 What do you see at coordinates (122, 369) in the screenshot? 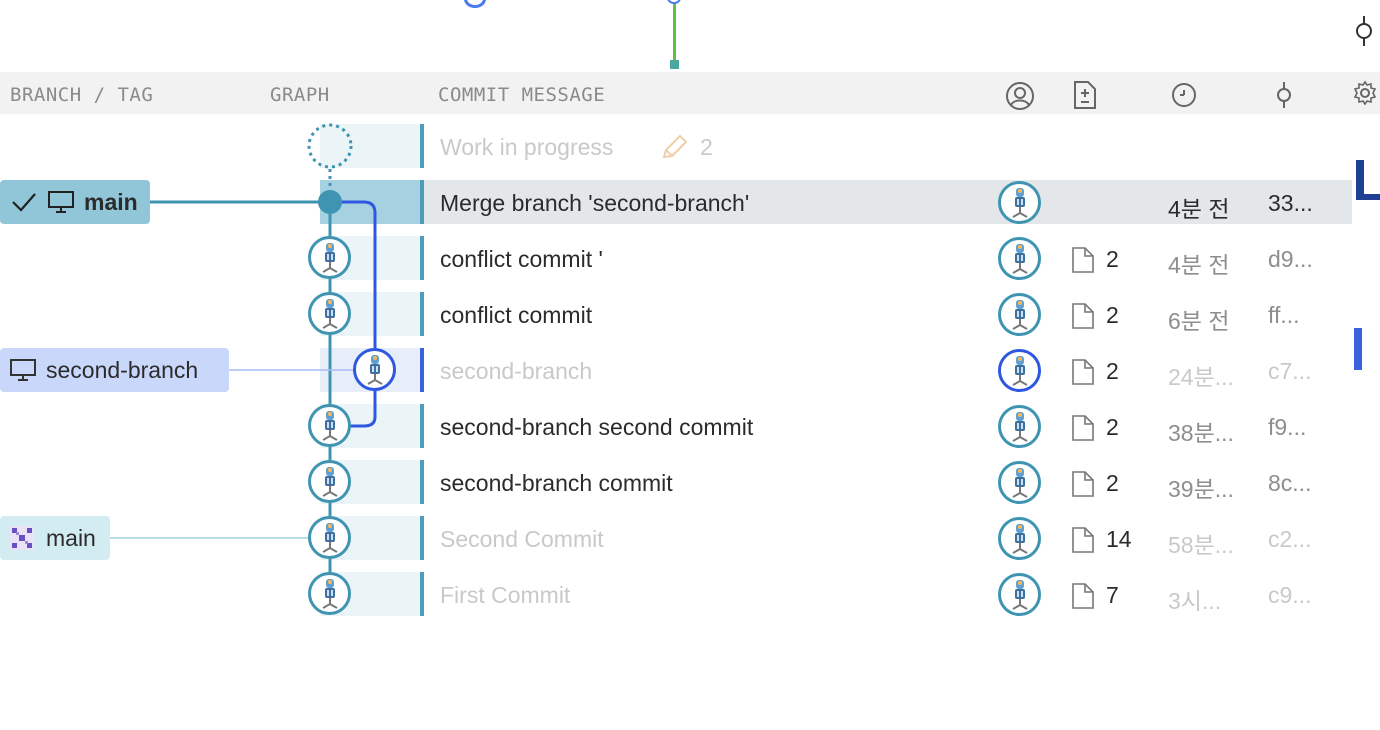
I see `branch-tag-label: second-branch` at bounding box center [122, 369].